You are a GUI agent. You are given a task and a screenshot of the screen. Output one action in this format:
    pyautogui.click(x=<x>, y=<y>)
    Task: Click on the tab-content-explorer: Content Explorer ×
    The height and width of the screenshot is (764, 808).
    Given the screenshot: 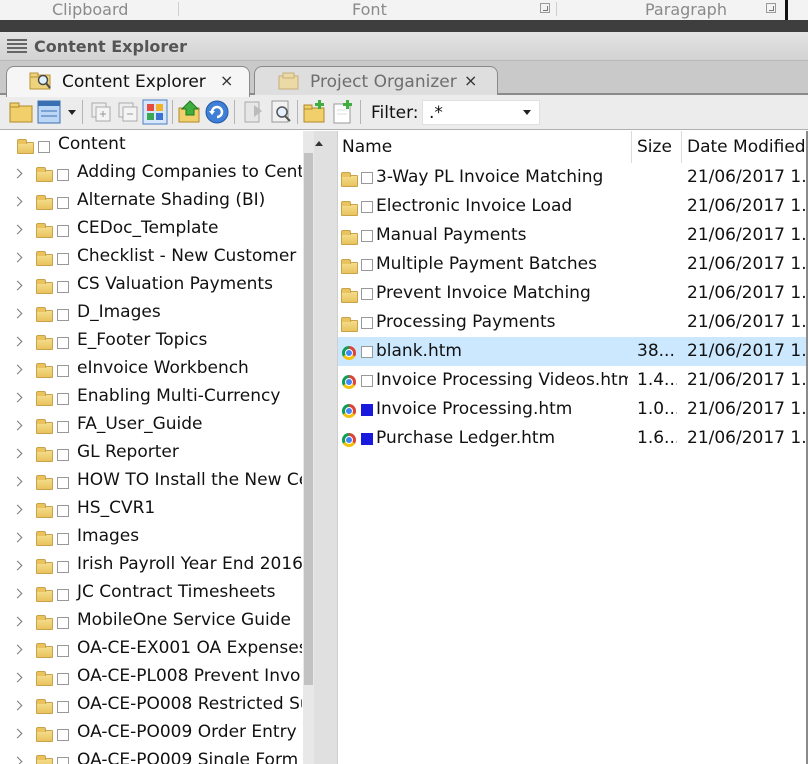 What is the action you would take?
    pyautogui.click(x=128, y=81)
    